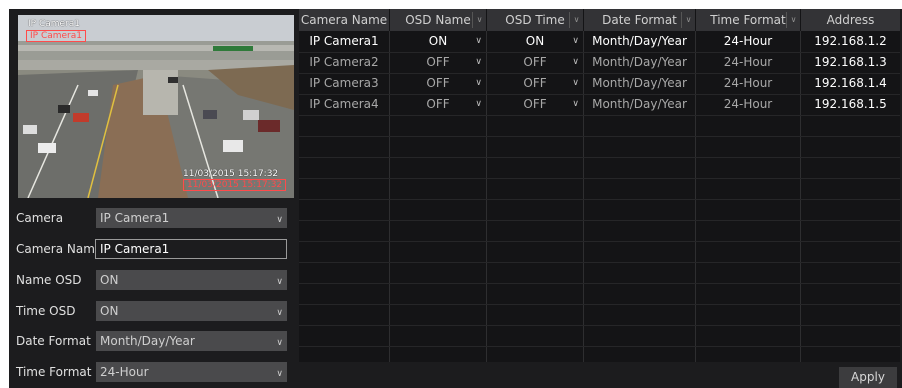 Image resolution: width=902 pixels, height=388 pixels. What do you see at coordinates (748, 20) in the screenshot?
I see `column-header-time-format: Time Format ∨` at bounding box center [748, 20].